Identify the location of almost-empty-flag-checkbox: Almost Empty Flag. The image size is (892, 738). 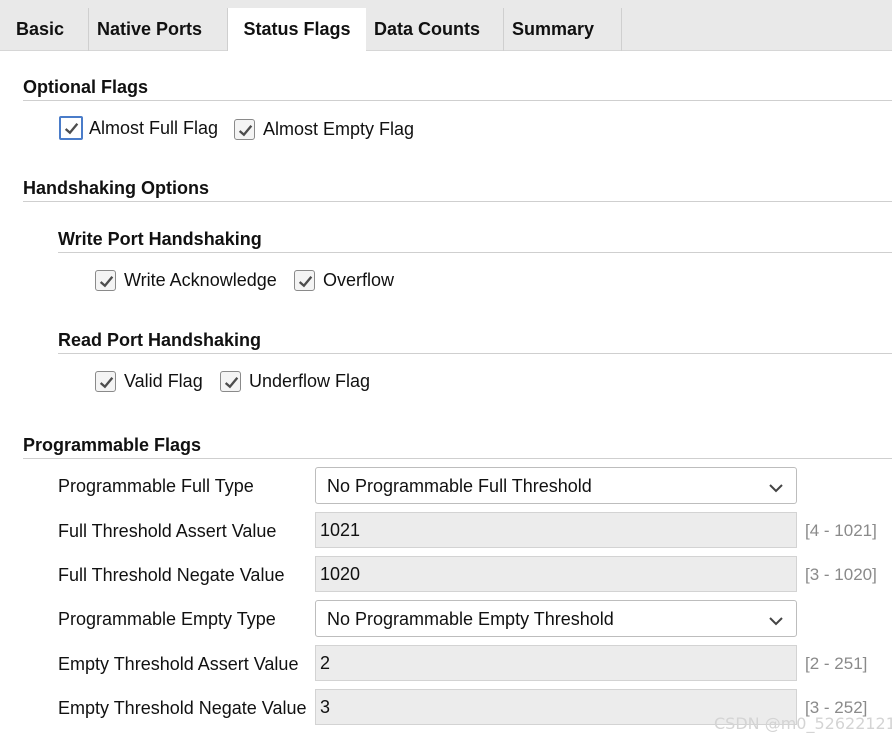
(324, 129).